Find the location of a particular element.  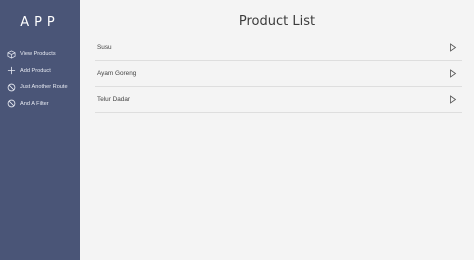

app-title: APP is located at coordinates (40, 22).